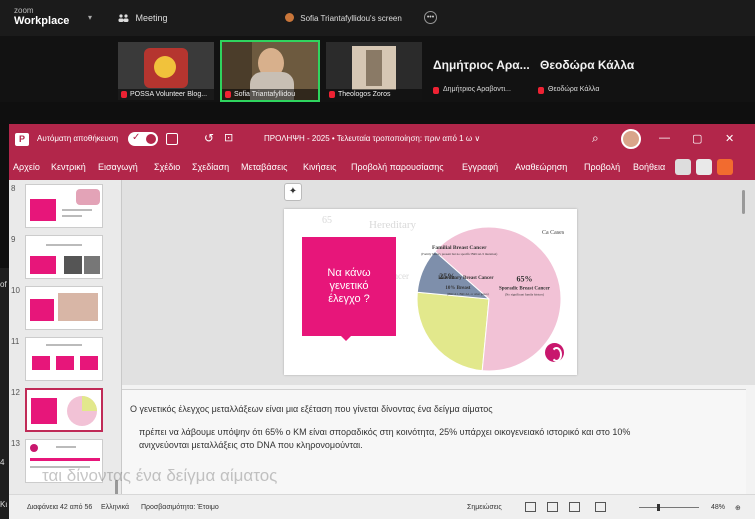 This screenshot has width=755, height=519. I want to click on normal-view-icon, so click(530, 507).